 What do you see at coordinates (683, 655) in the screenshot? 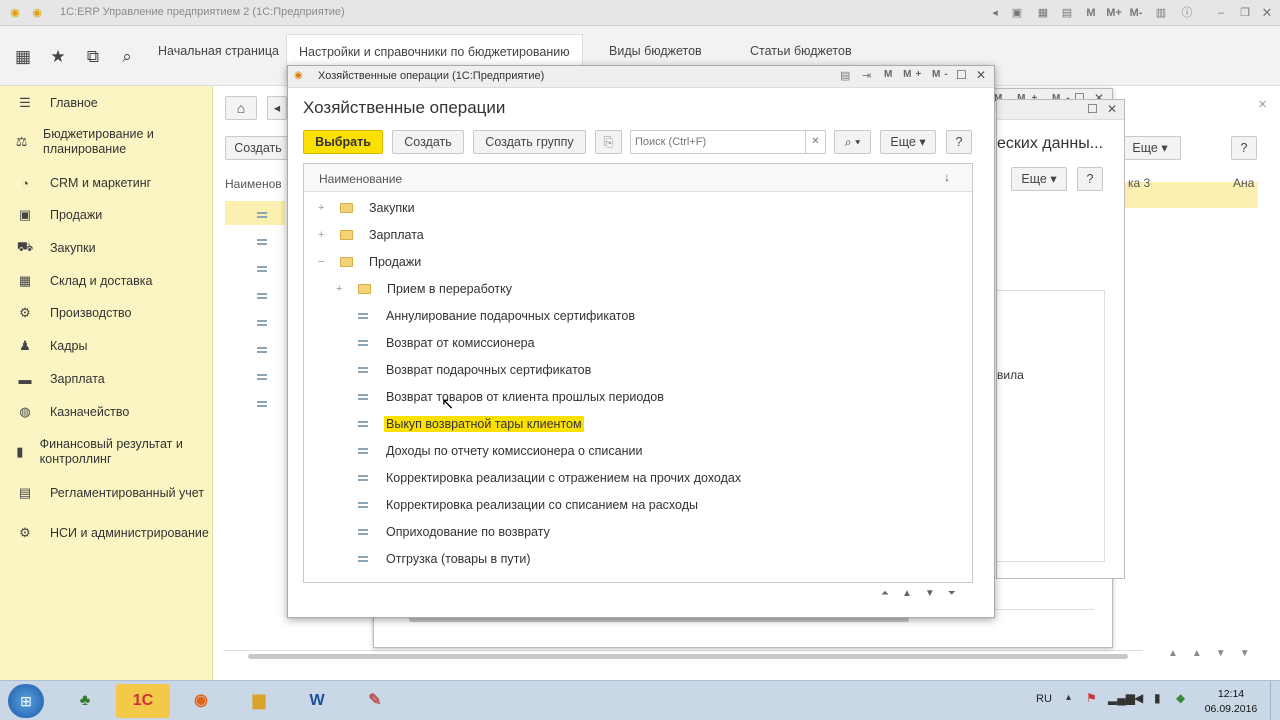
I see `horizontal-scrollbar` at bounding box center [683, 655].